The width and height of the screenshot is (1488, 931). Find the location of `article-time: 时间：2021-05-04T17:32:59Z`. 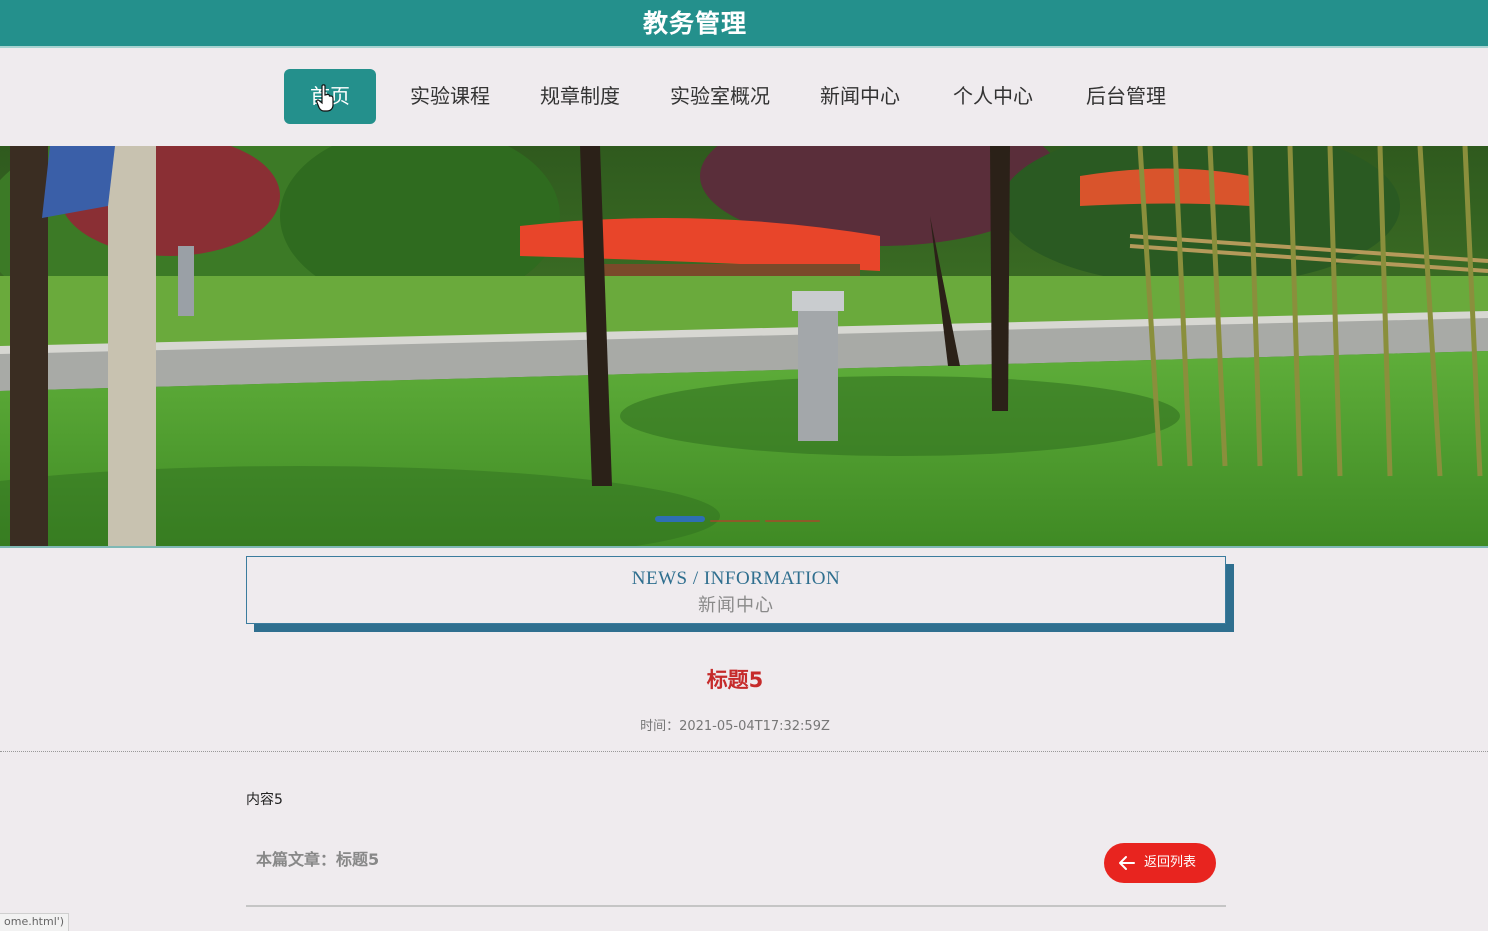

article-time: 时间：2021-05-04T17:32:59Z is located at coordinates (735, 726).